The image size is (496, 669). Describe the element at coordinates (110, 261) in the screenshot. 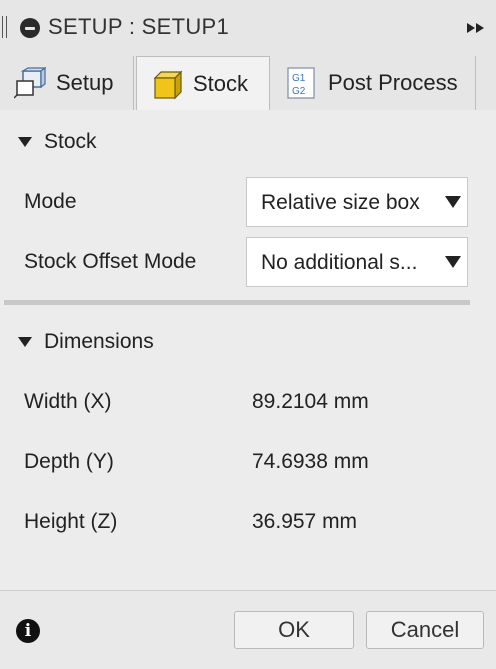

I see `stock-offset-mode-label: Stock Offset Mode` at that location.